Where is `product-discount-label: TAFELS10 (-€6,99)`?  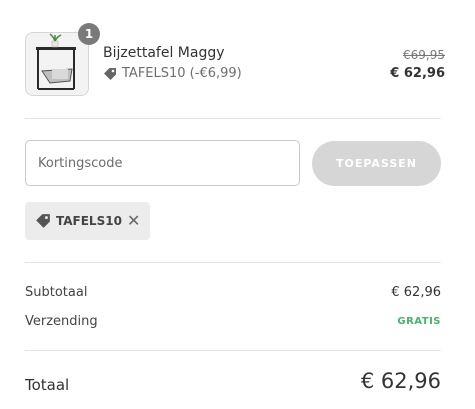 product-discount-label: TAFELS10 (-€6,99) is located at coordinates (182, 73).